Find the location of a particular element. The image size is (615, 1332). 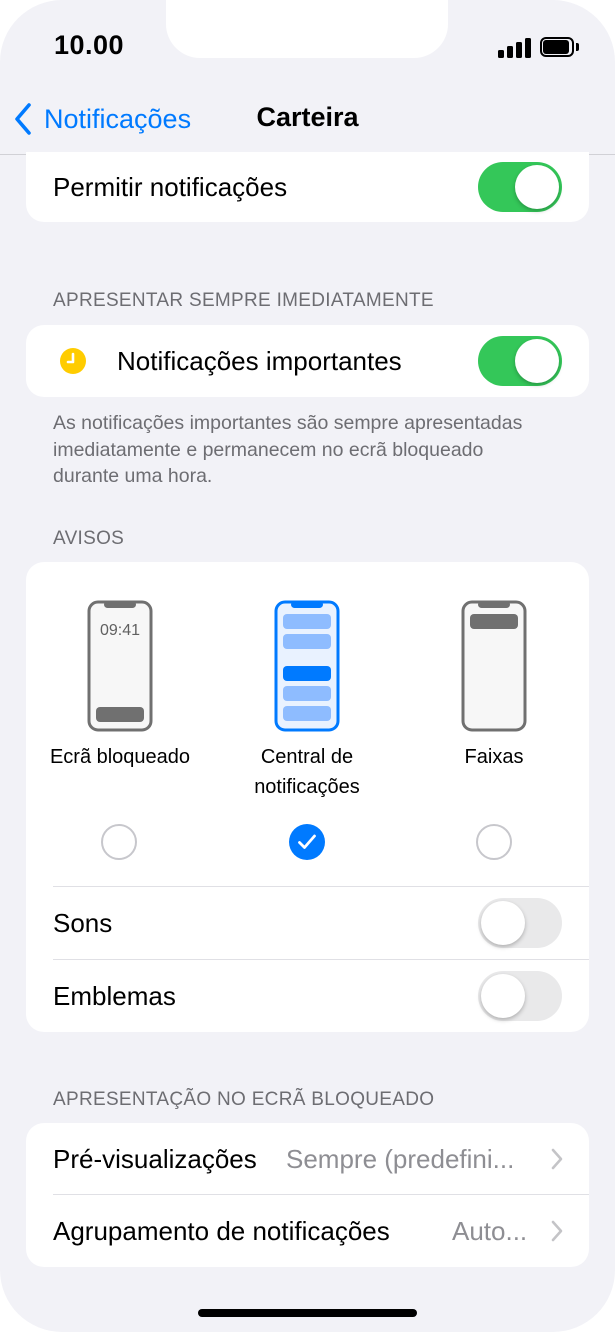

battery-icon is located at coordinates (560, 48).